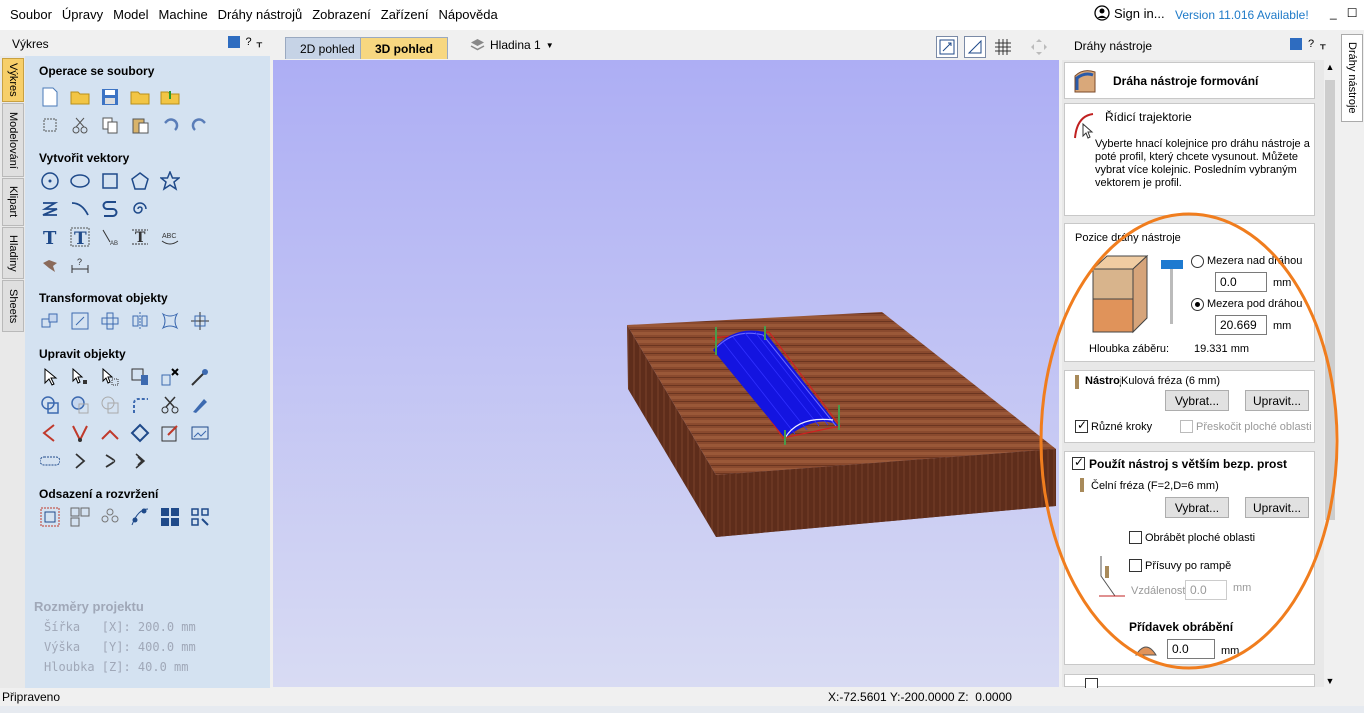 The width and height of the screenshot is (1364, 713). What do you see at coordinates (260, 15) in the screenshot?
I see `menu-toolpaths: Dráhy nástrojů` at bounding box center [260, 15].